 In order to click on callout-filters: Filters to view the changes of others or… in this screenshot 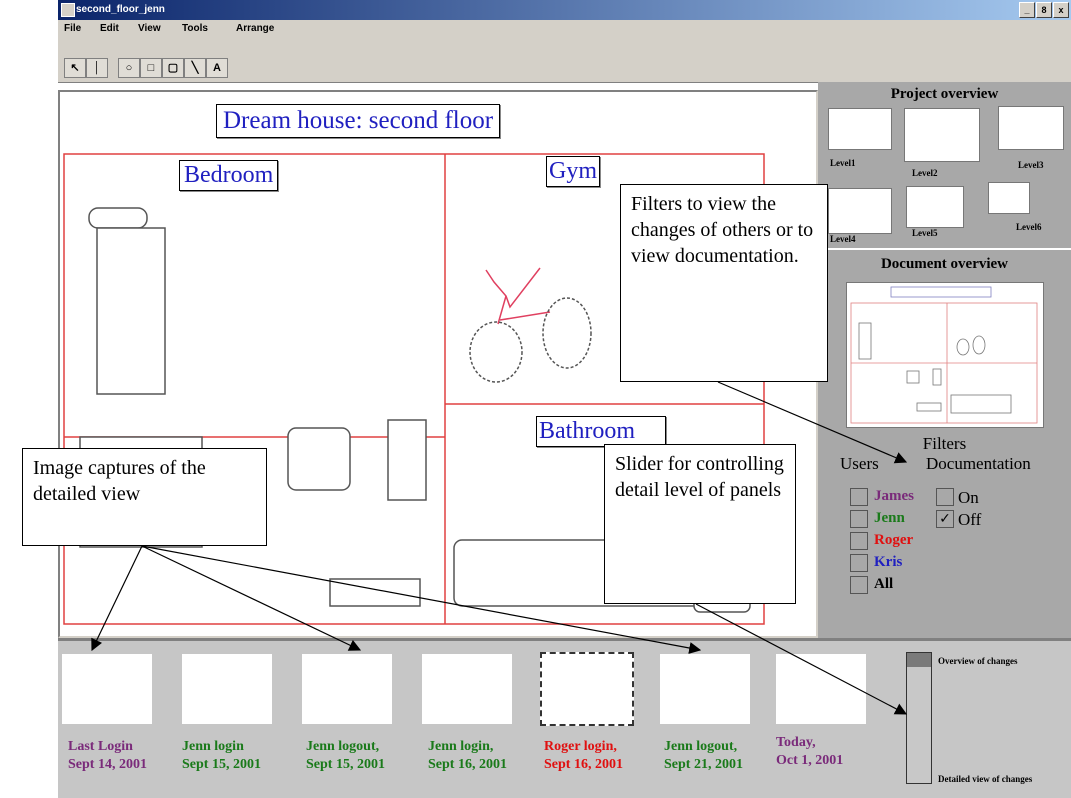, I will do `click(724, 283)`.